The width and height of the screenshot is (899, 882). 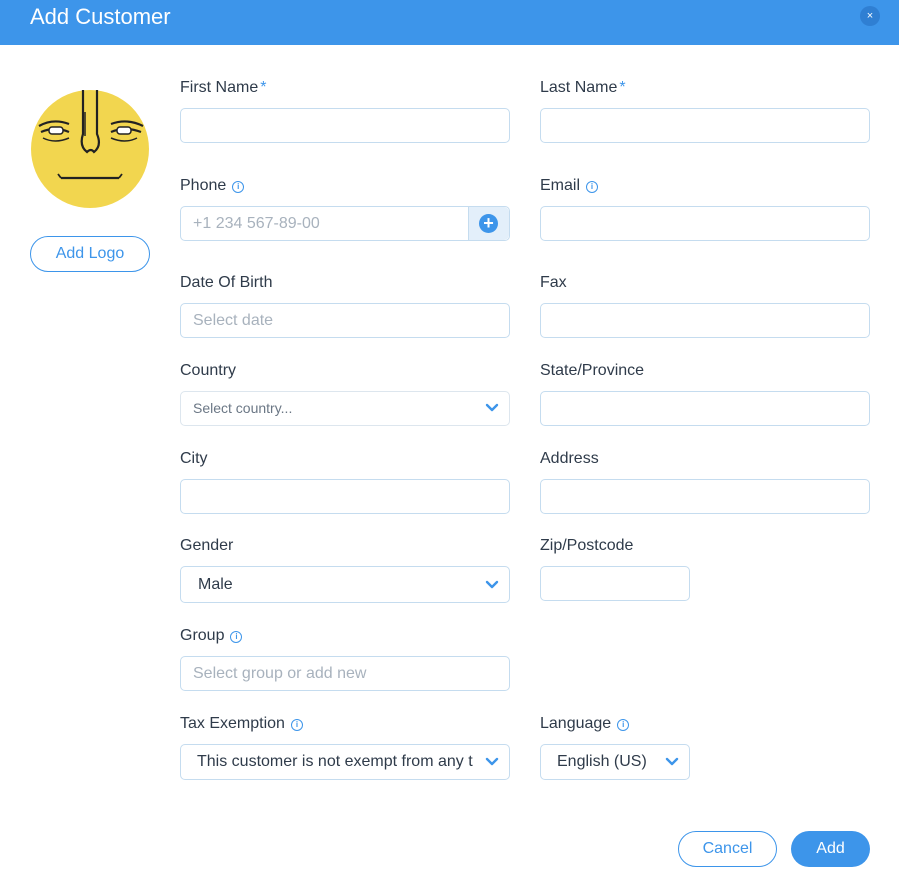 I want to click on date-of-birth-field, so click(x=345, y=320).